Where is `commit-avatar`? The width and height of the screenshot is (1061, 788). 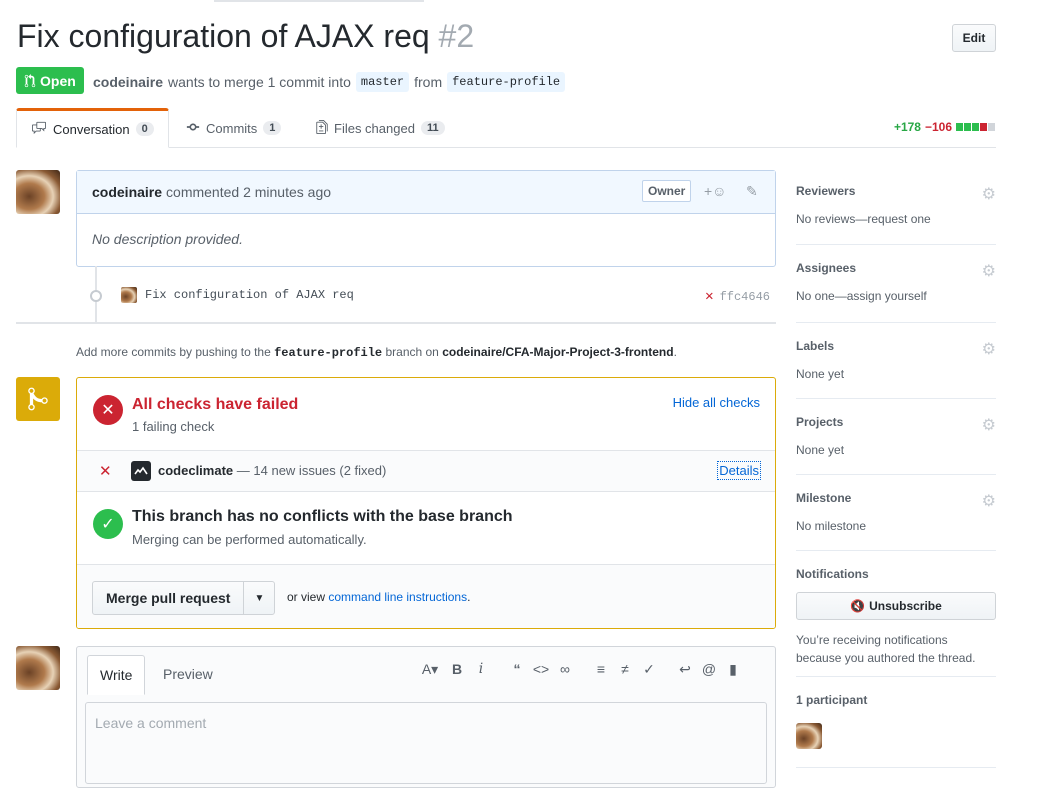 commit-avatar is located at coordinates (129, 295).